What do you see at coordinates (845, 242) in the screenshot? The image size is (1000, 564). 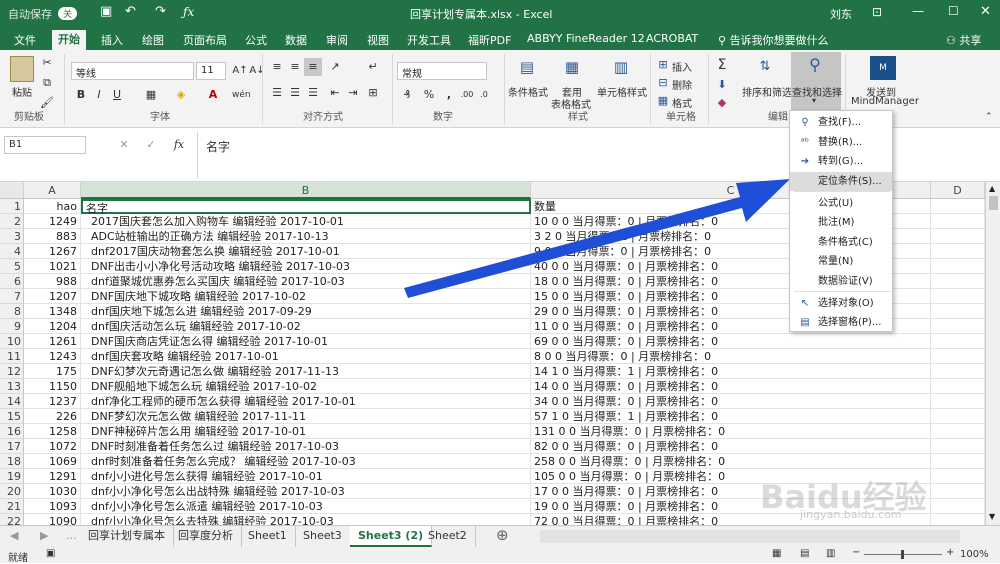 I see `menu-item-label: 条件格式(C)` at bounding box center [845, 242].